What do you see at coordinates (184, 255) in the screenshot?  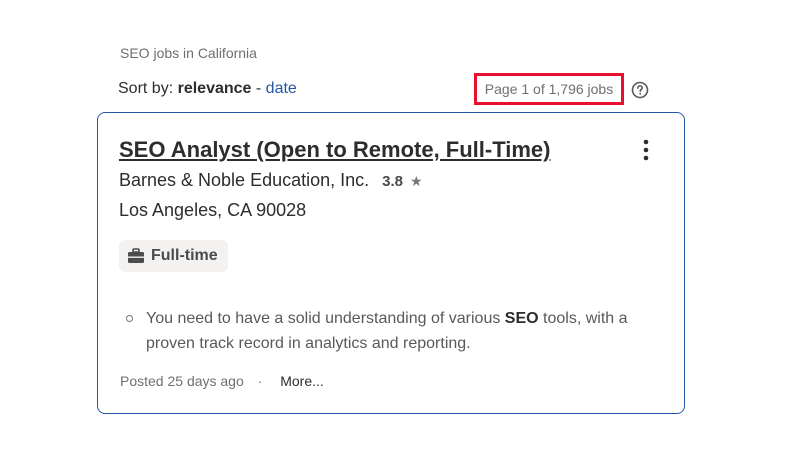 I see `job-type-label: Full-time` at bounding box center [184, 255].